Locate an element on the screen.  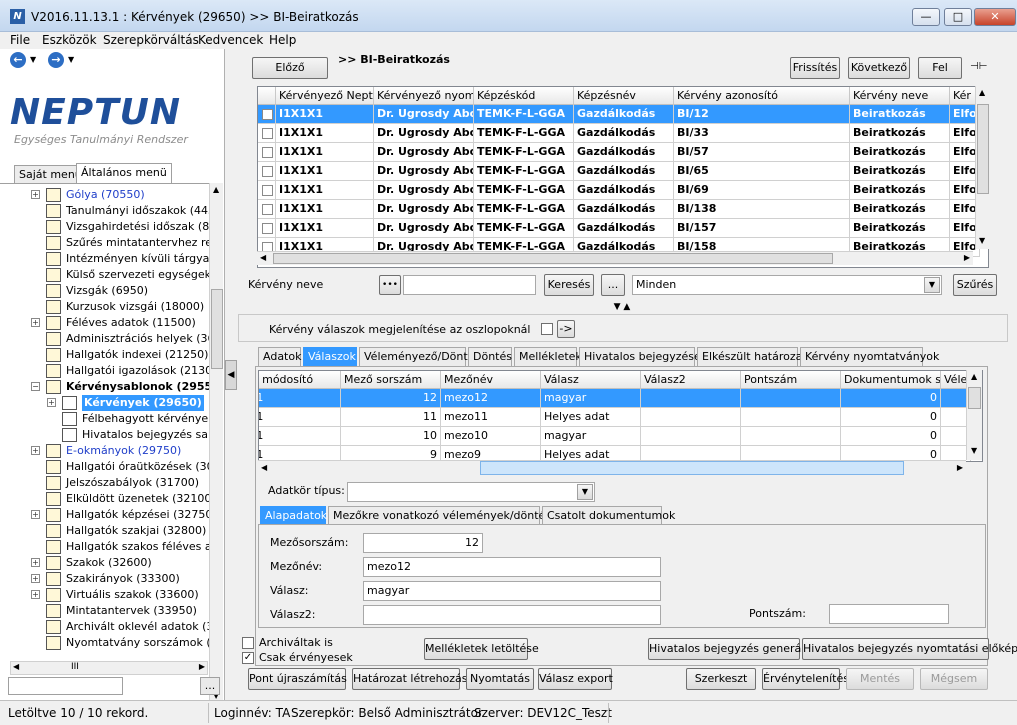
tree-item: Kurzusok vizsgái (18000) is located at coordinates (105, 307).